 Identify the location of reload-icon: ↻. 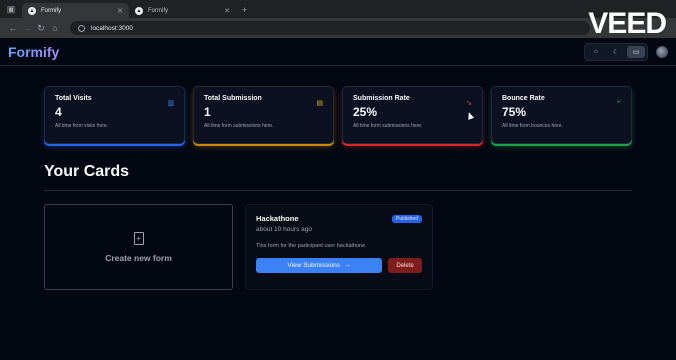
(41, 28).